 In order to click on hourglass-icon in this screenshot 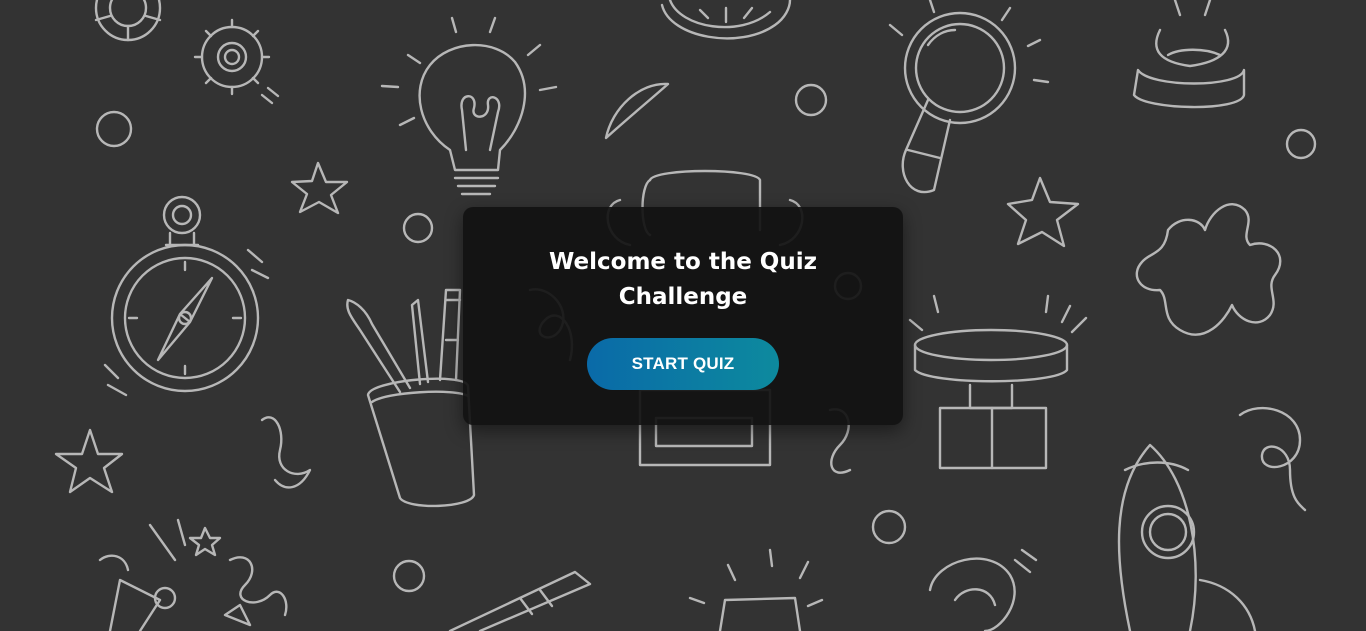, I will do `click(1189, 53)`.